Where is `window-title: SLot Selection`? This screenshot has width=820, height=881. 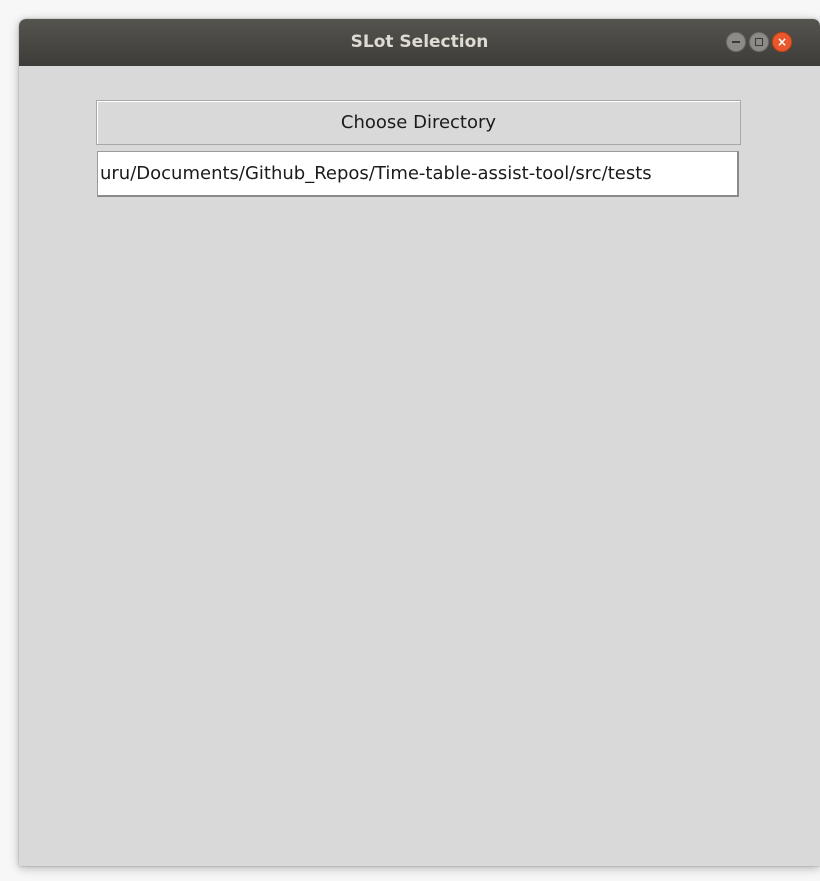 window-title: SLot Selection is located at coordinates (419, 42).